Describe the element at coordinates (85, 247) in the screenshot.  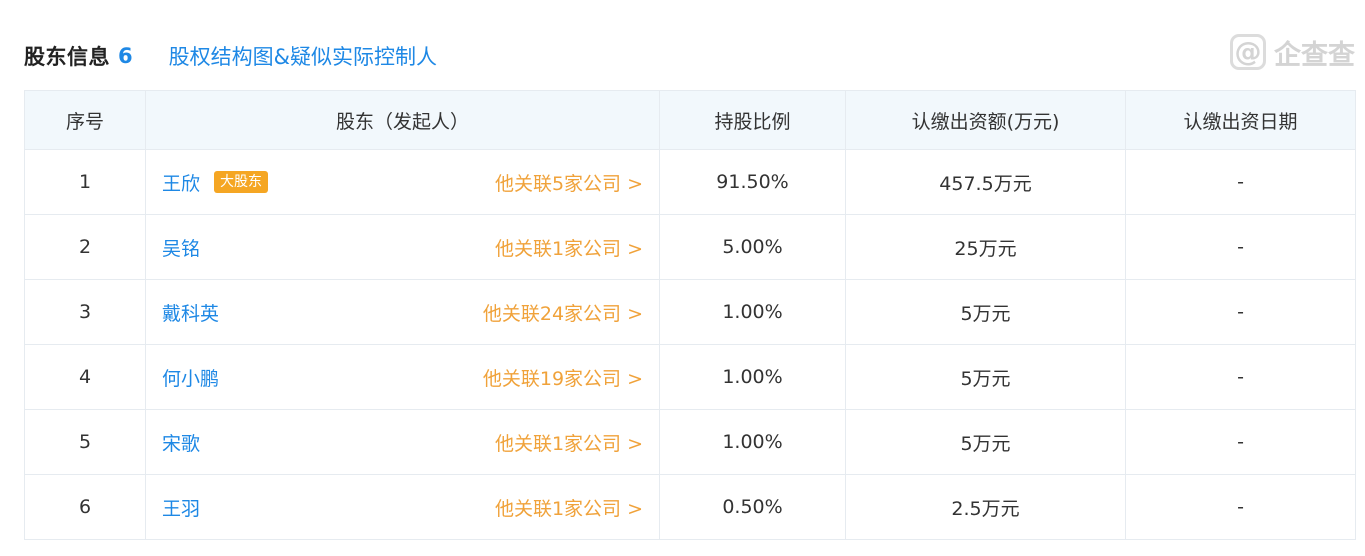
I see `row-number: 2` at that location.